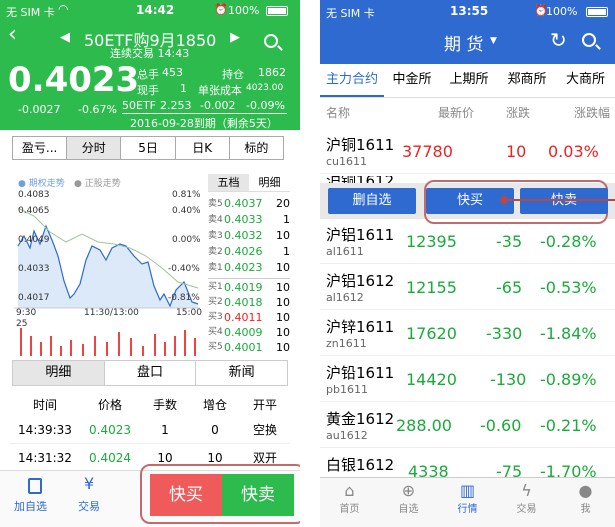 The width and height of the screenshot is (615, 527). I want to click on quote-row: 沪铝1611 al1611 12395 -35 -0.28%, so click(467, 241).